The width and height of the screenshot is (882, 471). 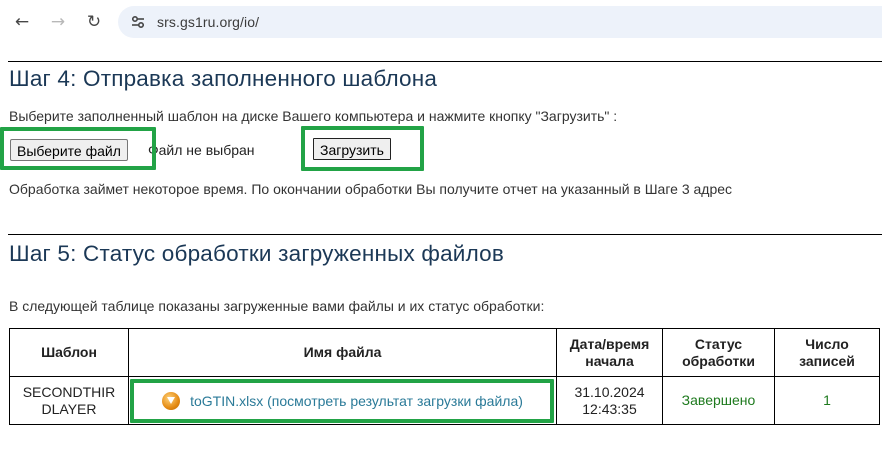 What do you see at coordinates (609, 352) in the screenshot?
I see `column-header-datetime: Дата/время начала` at bounding box center [609, 352].